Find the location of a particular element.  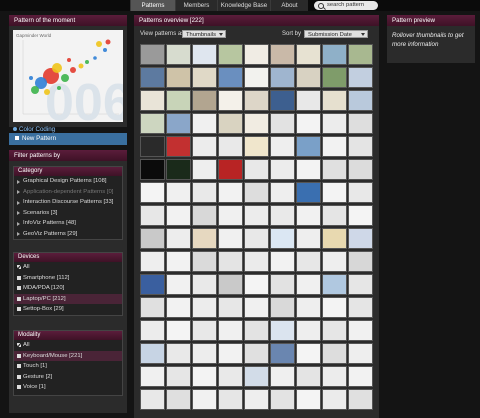

tab-knowledge-base: Knowledge Base is located at coordinates (243, 5).